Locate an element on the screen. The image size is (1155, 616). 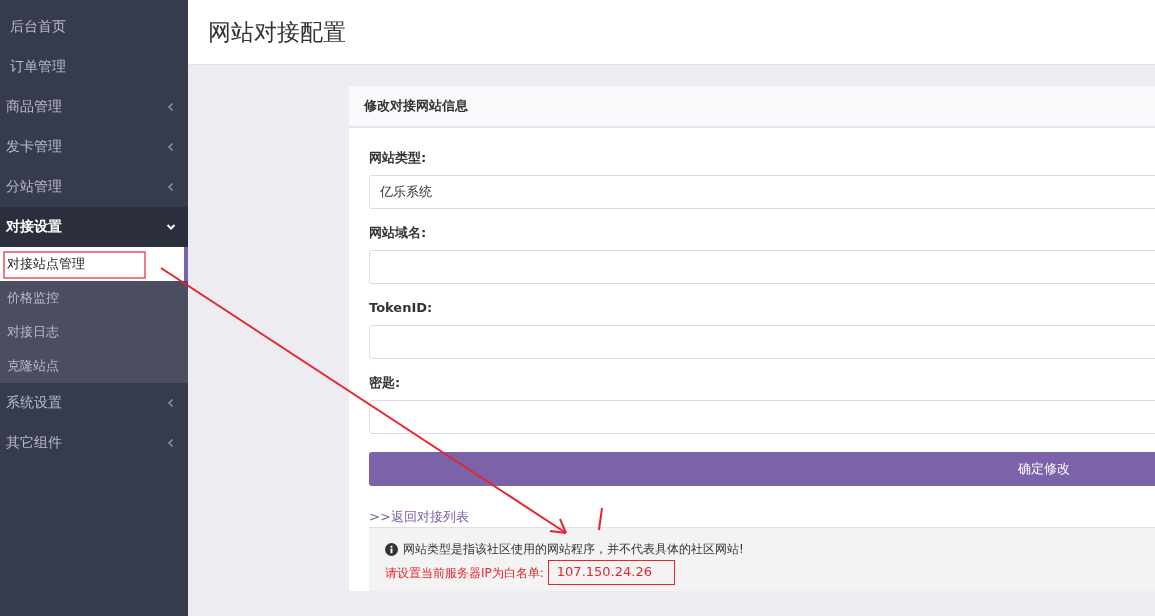
sidebar-item: 对接设置 is located at coordinates (94, 227).